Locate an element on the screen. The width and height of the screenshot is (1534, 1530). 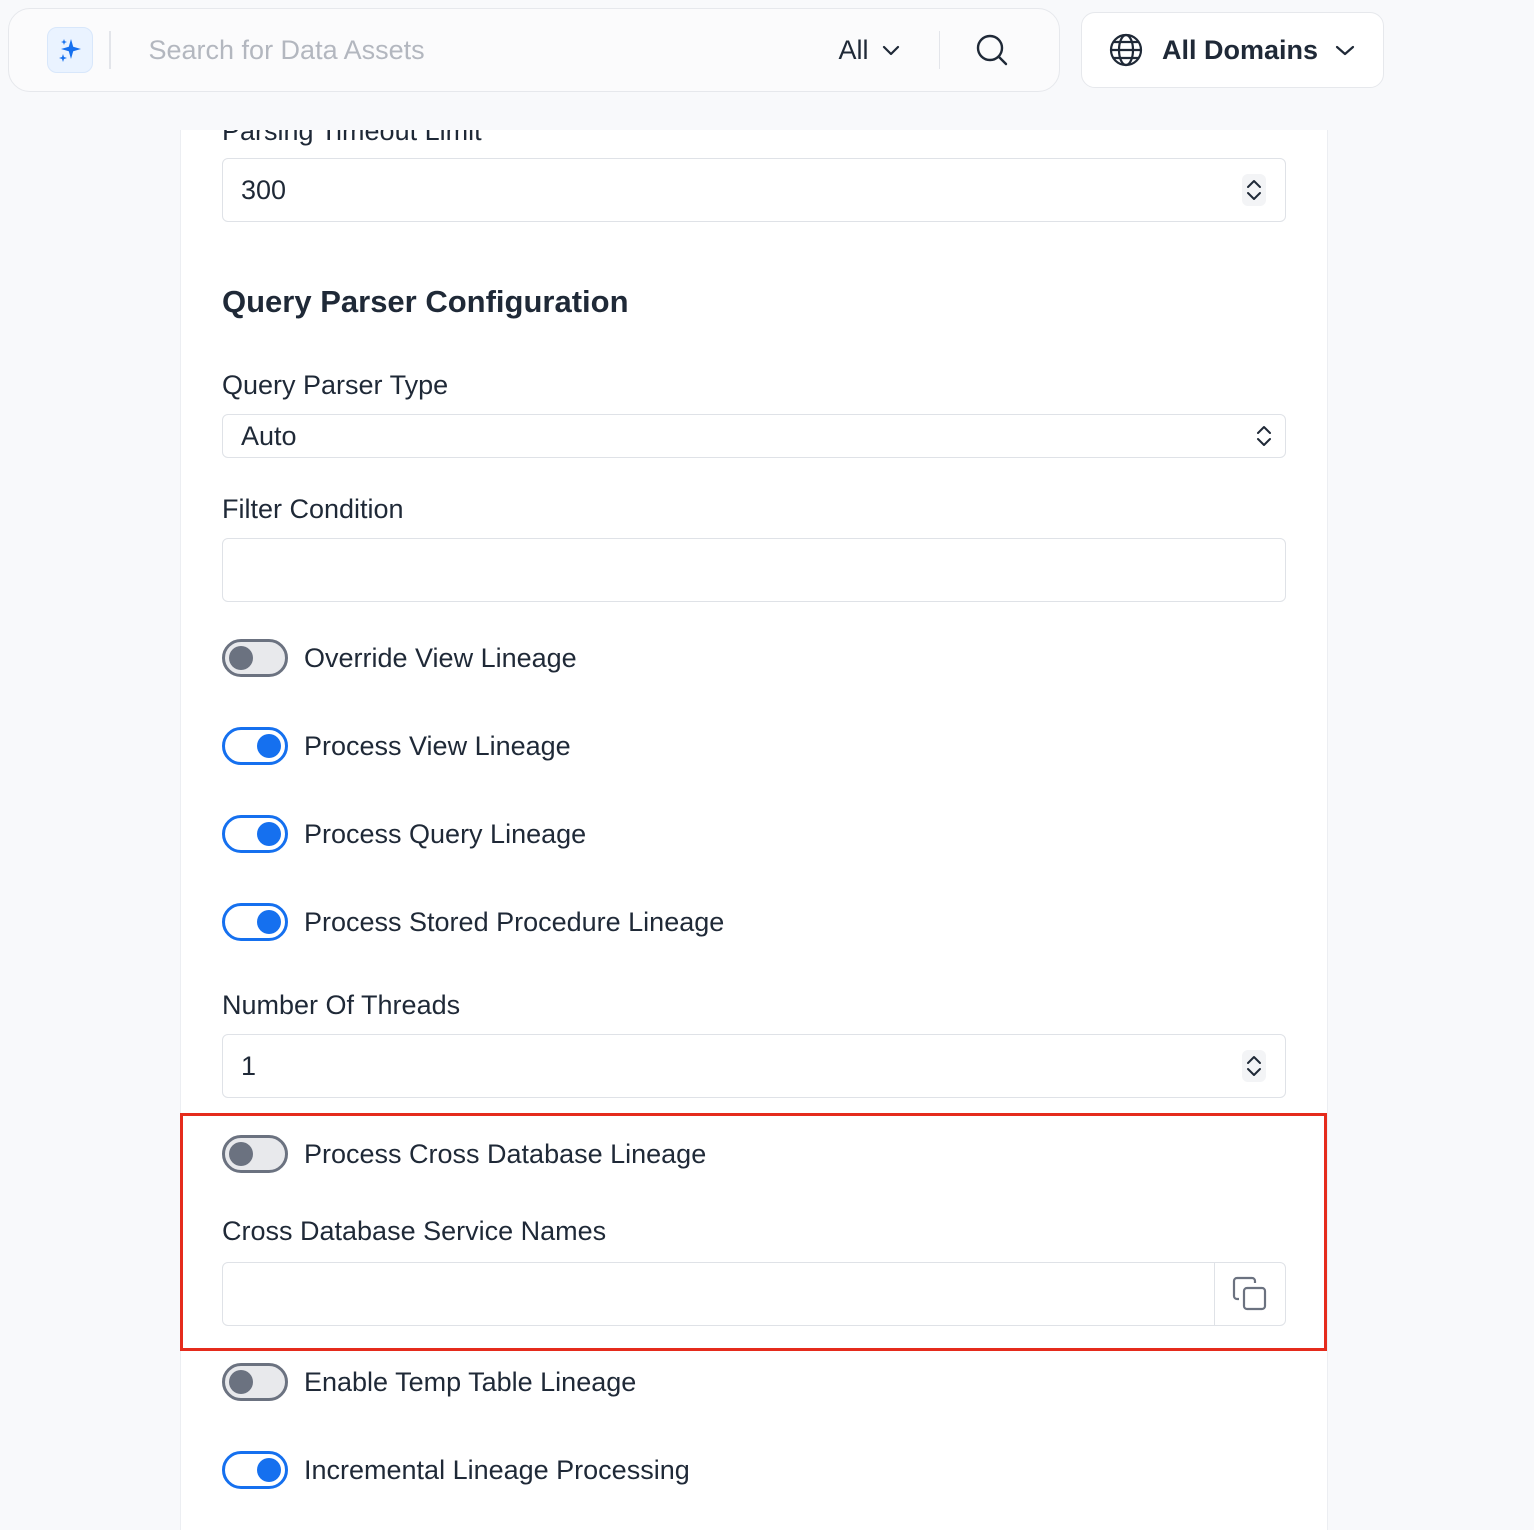
ai-assistant-button is located at coordinates (70, 50).